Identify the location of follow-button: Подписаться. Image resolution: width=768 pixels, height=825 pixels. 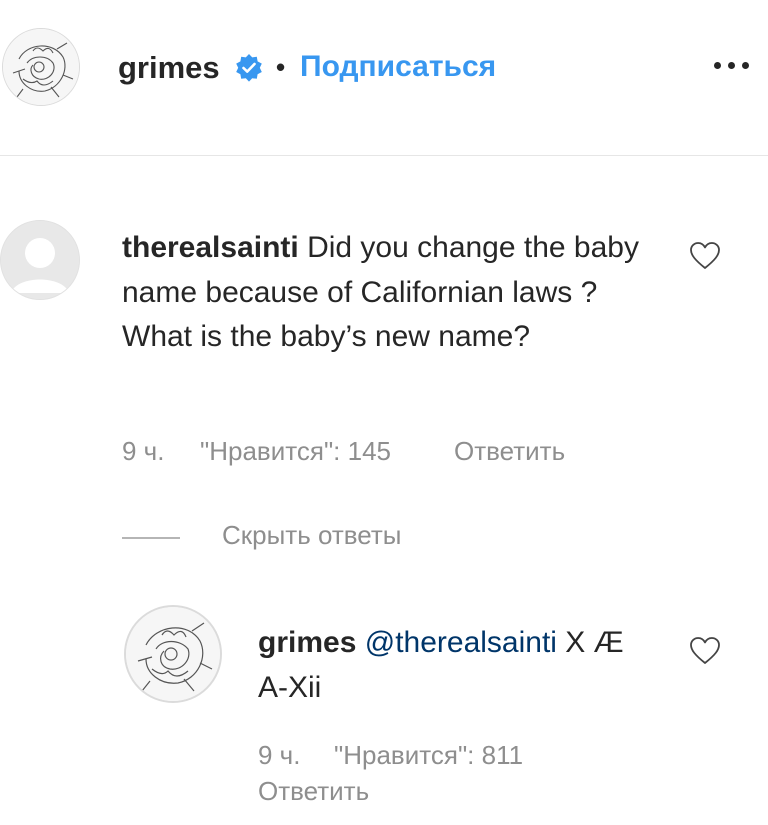
(398, 67).